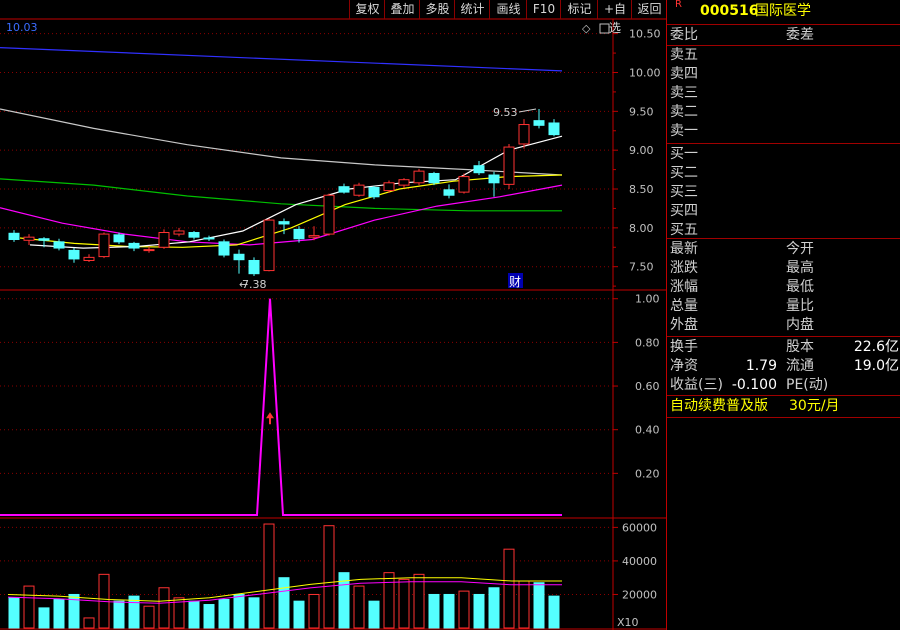 This screenshot has width=900, height=630. I want to click on toolbar-btn-2: 多股, so click(437, 9).